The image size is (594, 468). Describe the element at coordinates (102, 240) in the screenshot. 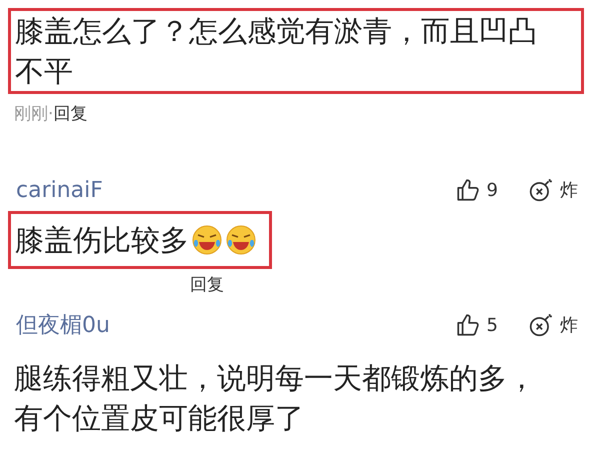

I see `comment-text: 膝盖伤比较多` at that location.